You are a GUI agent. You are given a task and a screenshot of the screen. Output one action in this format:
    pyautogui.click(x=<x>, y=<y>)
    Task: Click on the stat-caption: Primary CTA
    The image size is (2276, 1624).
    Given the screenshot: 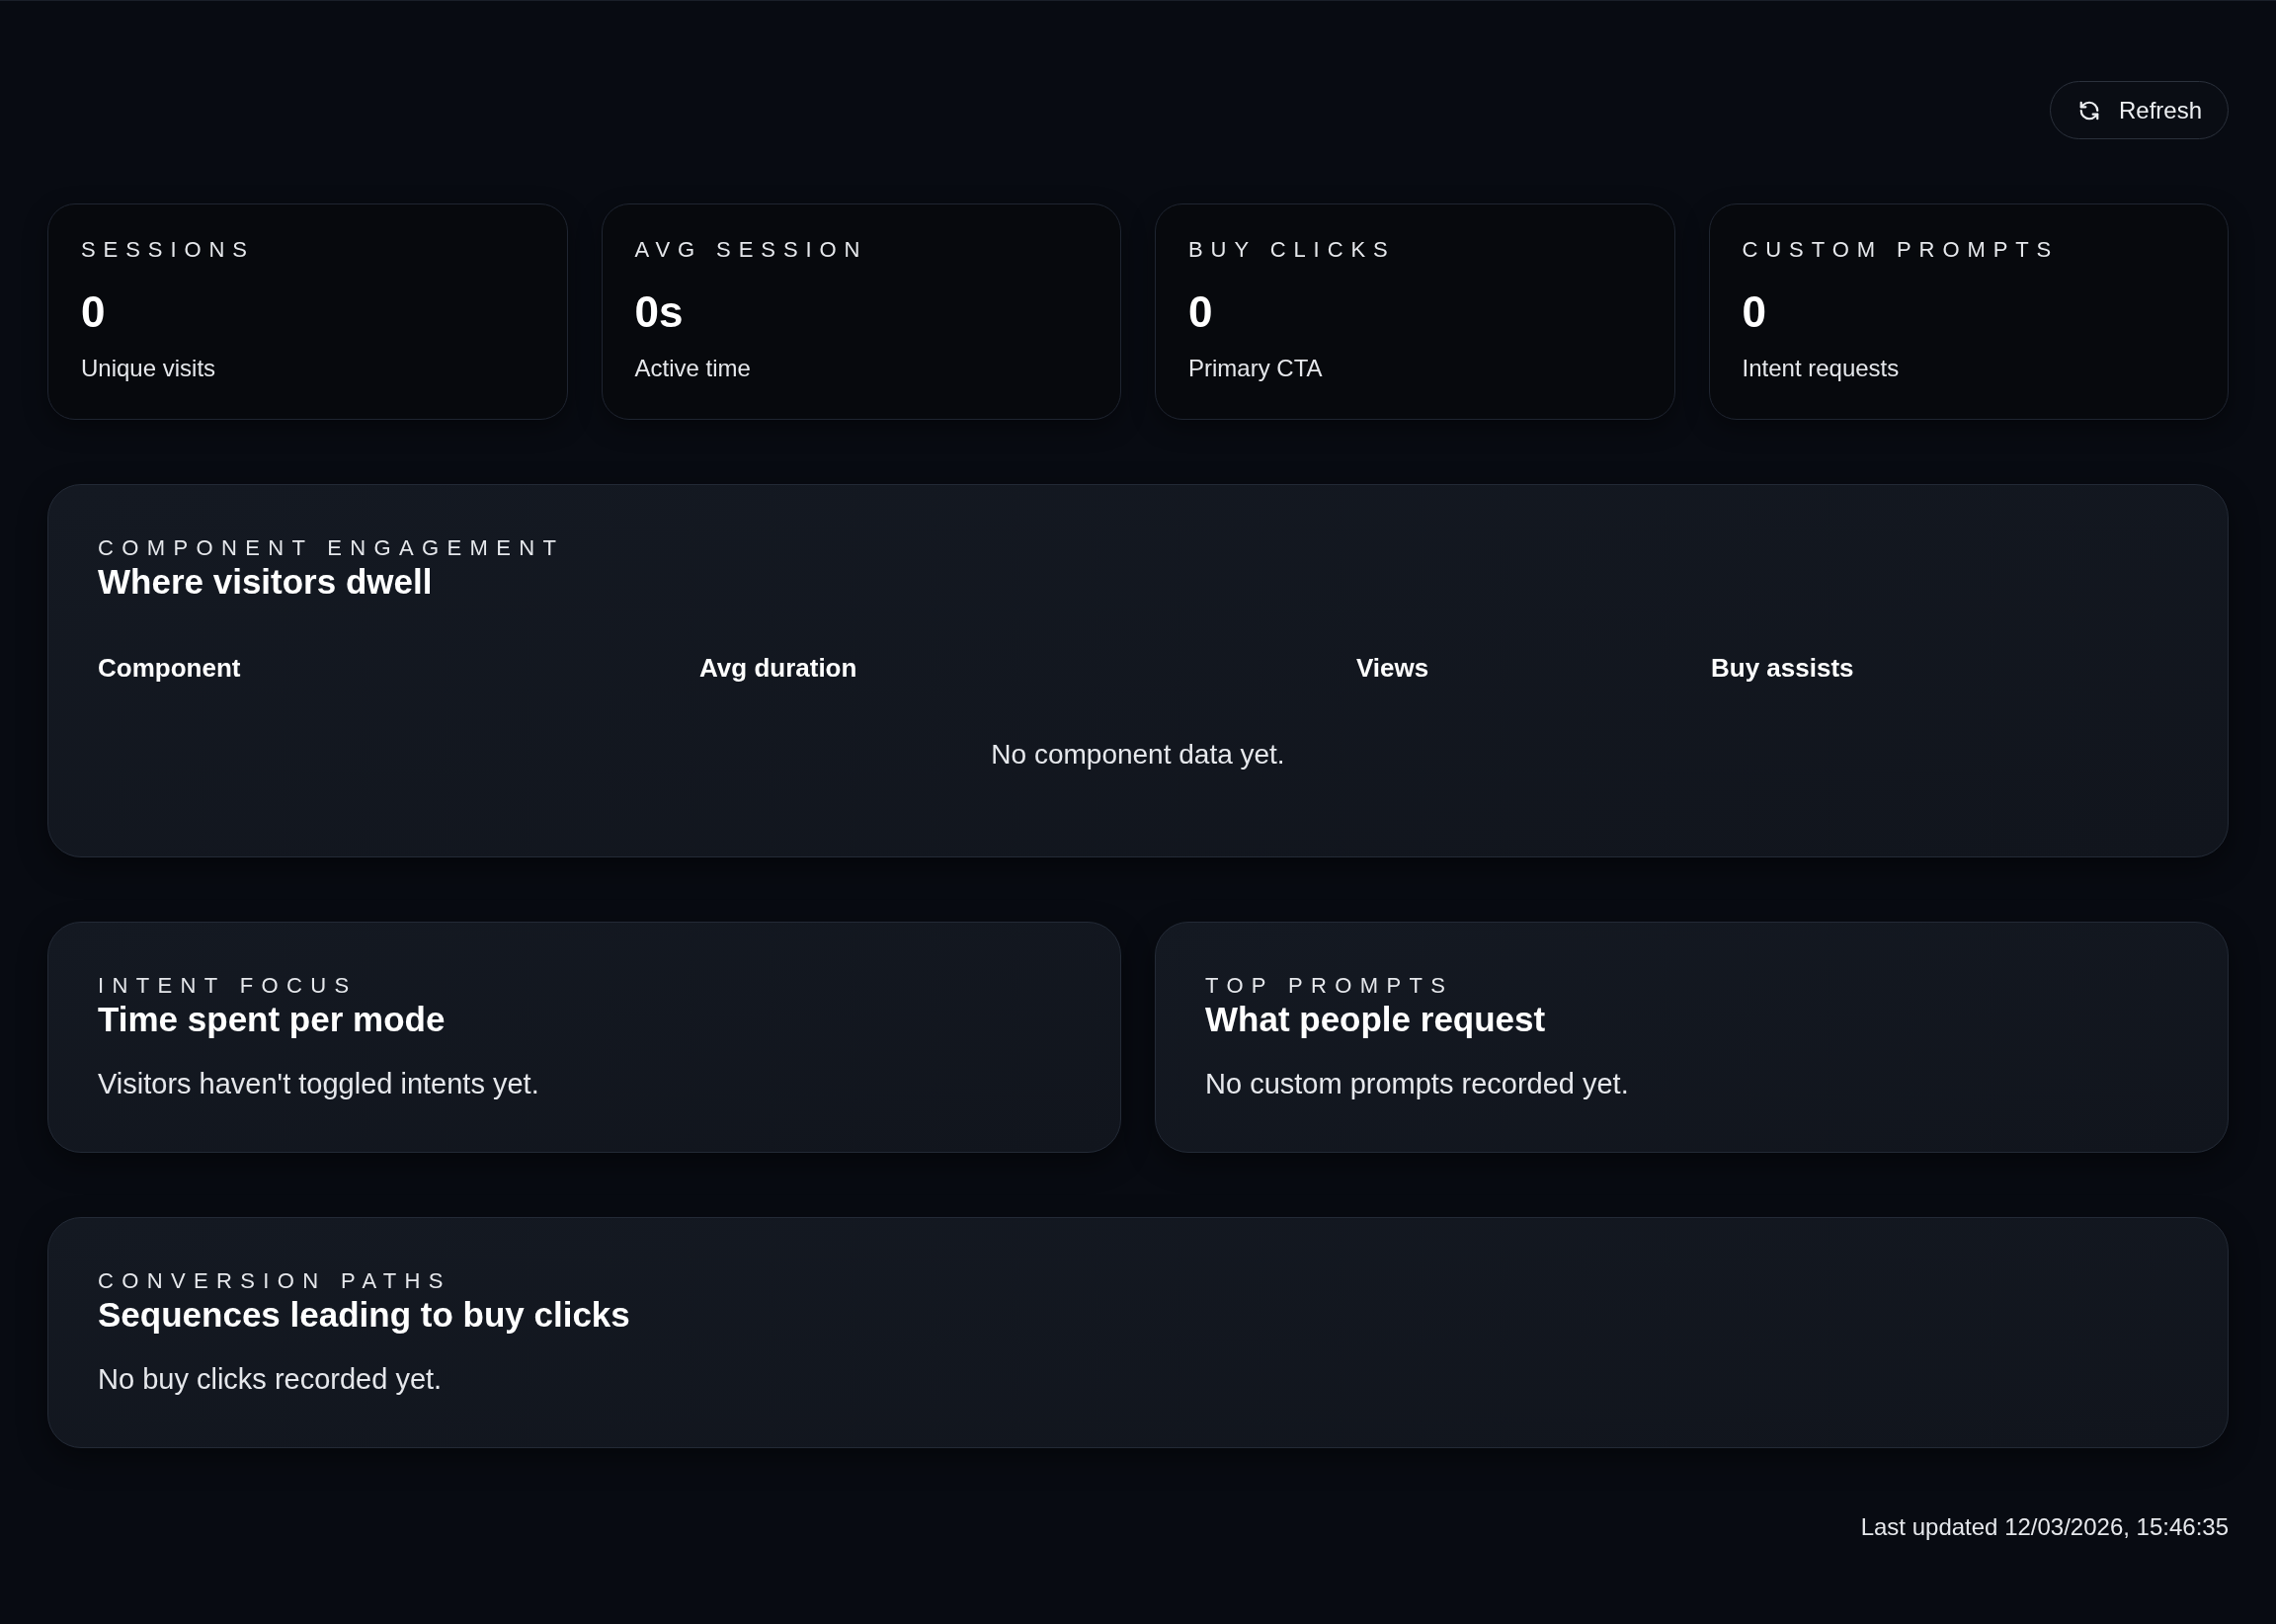 What is the action you would take?
    pyautogui.click(x=1255, y=368)
    